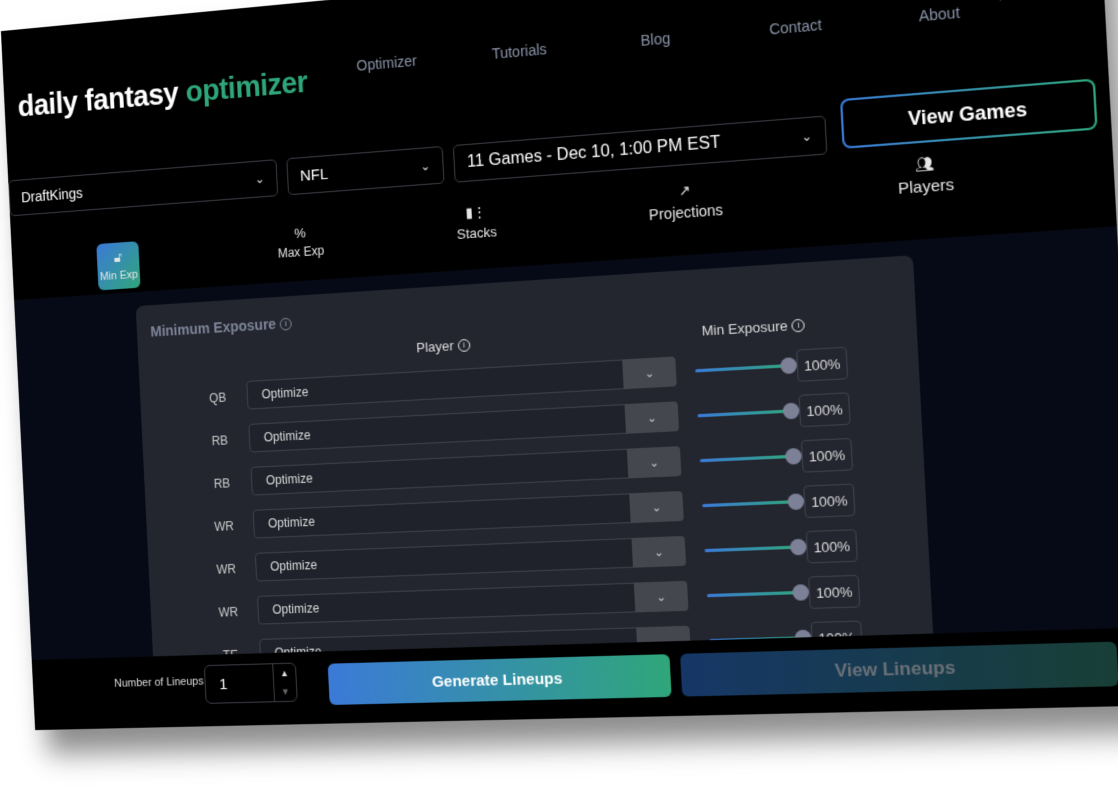  I want to click on view-games-button: View Games, so click(968, 113).